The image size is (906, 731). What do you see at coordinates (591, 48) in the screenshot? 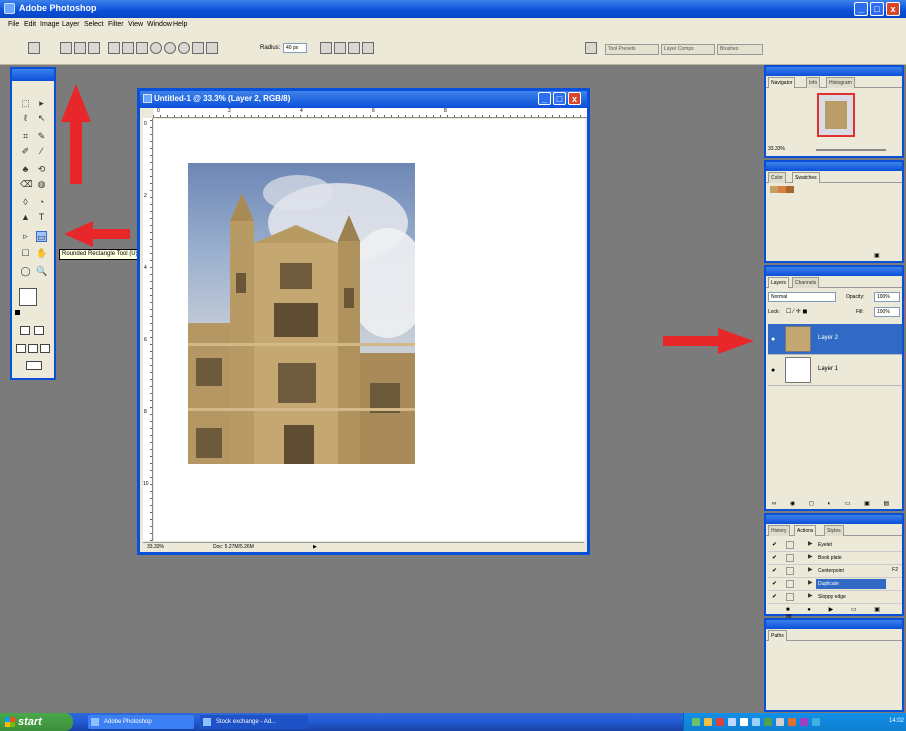
I see `palette-well-icon` at bounding box center [591, 48].